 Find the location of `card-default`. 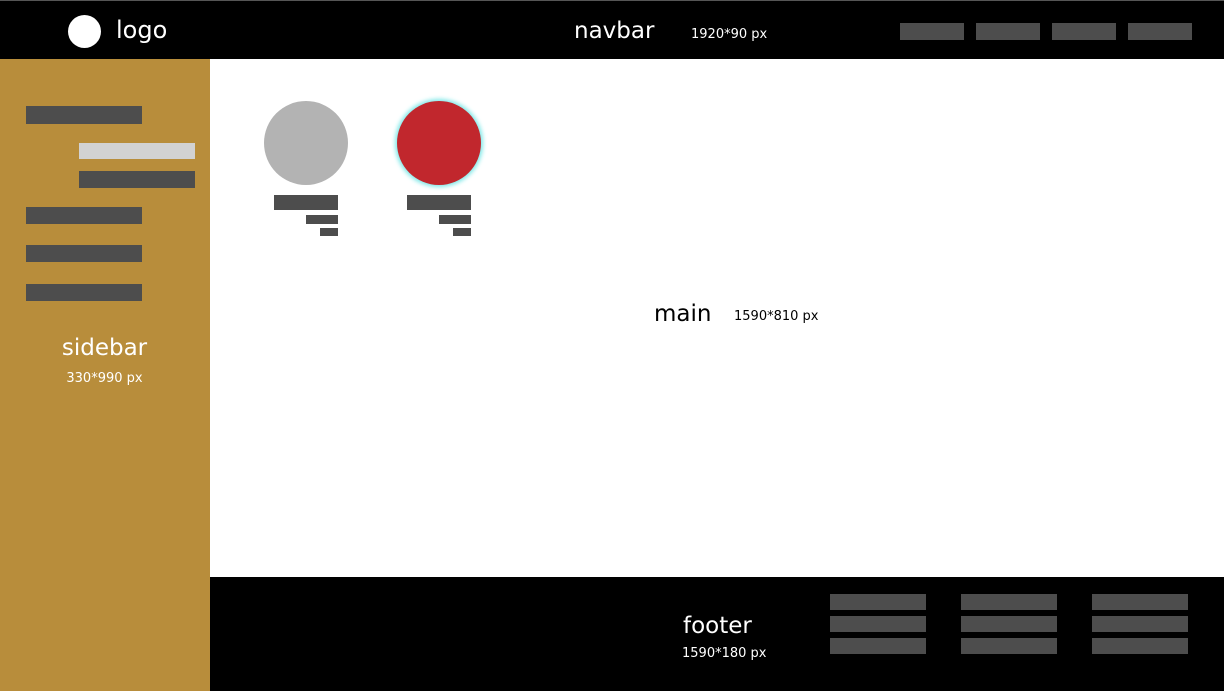

card-default is located at coordinates (306, 171).